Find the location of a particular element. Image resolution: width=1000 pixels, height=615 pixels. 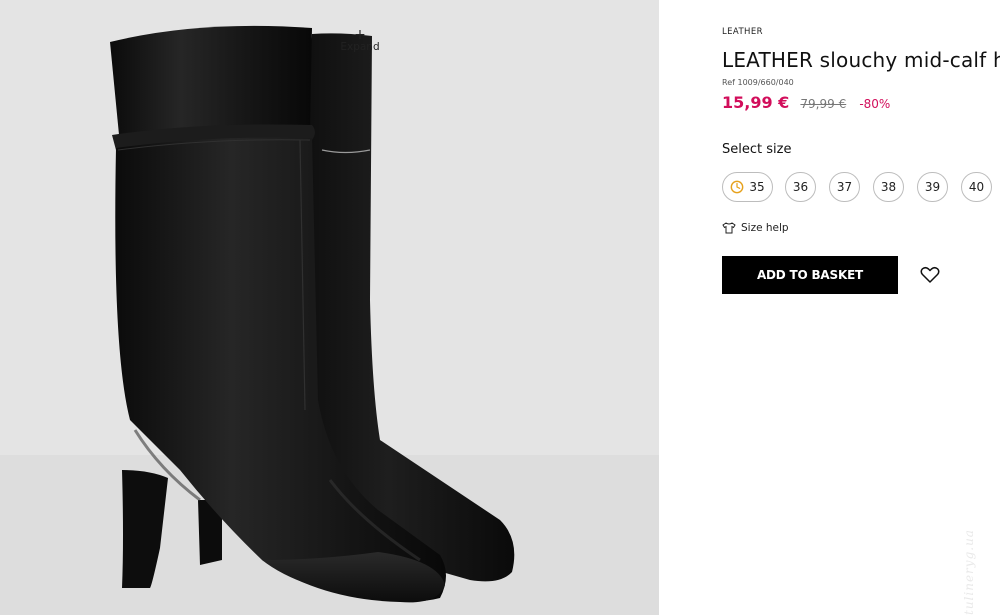

product-title: LEATHER slouchy mid-calf heel is located at coordinates (861, 60).